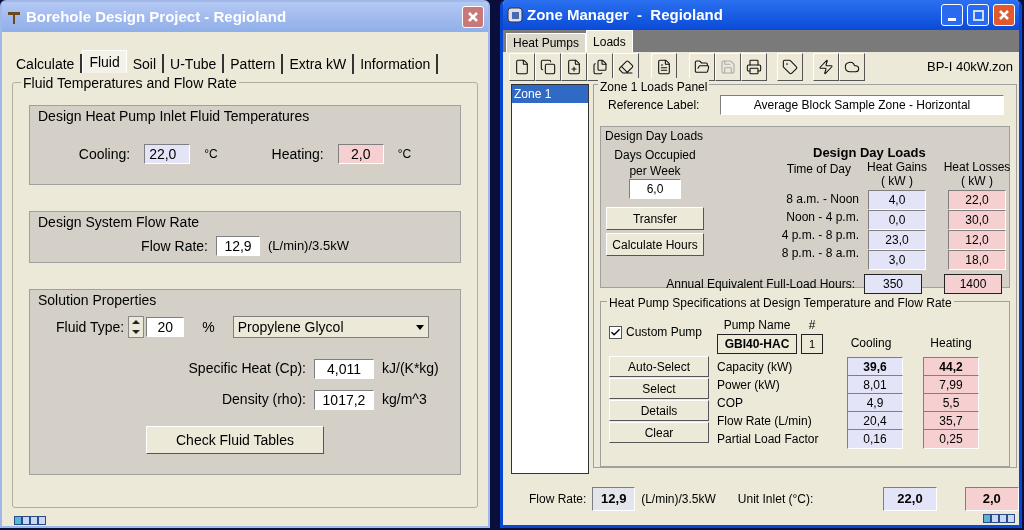 This screenshot has width=1024, height=530. I want to click on unit-label: ( kW ), so click(977, 182).